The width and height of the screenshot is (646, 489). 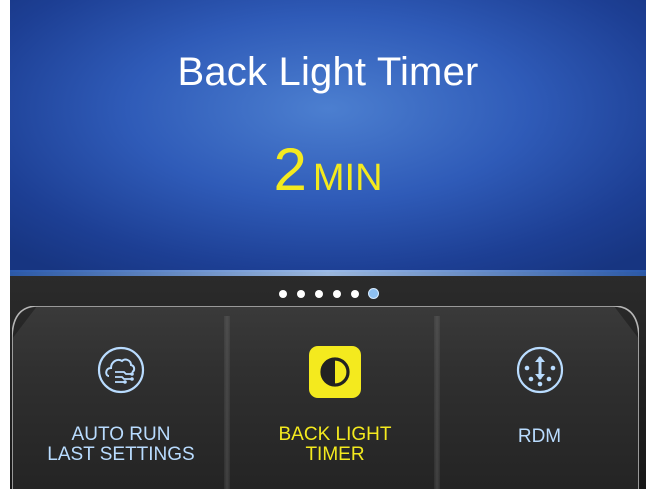 I want to click on auto-run-cloud-icon, so click(x=121, y=372).